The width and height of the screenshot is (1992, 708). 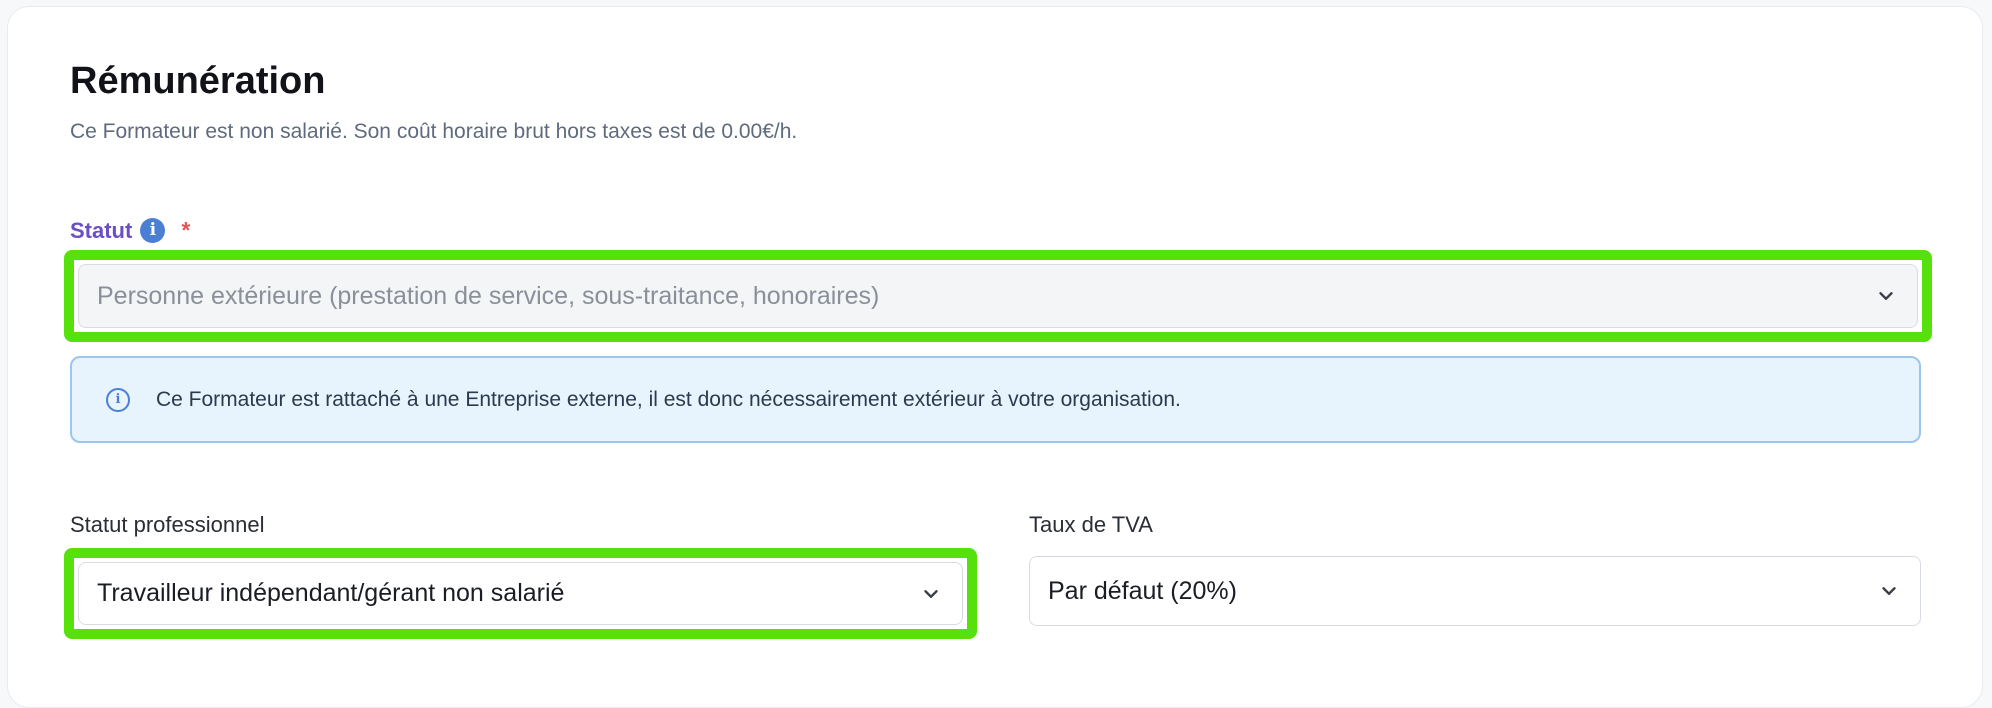 What do you see at coordinates (118, 399) in the screenshot?
I see `info-outline-icon: i` at bounding box center [118, 399].